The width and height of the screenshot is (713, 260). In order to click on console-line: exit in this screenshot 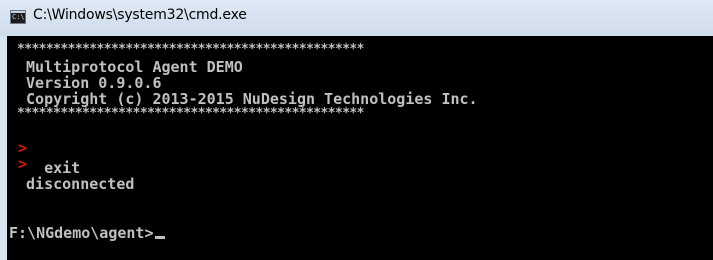, I will do `click(49, 168)`.